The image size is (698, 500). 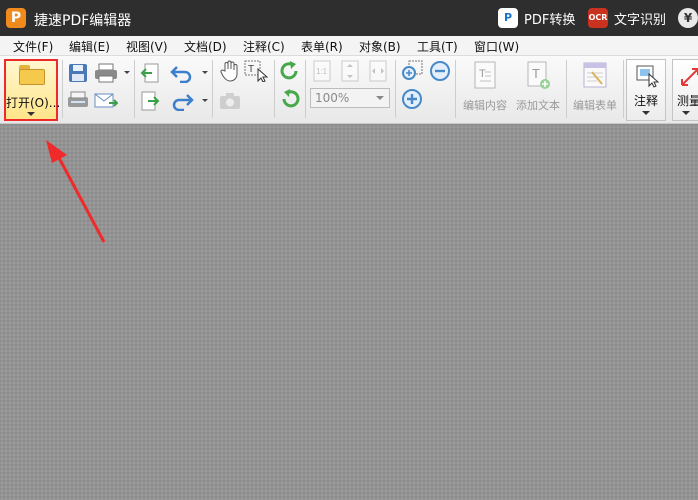 I want to click on menu-file: 文件(F), so click(x=33, y=46).